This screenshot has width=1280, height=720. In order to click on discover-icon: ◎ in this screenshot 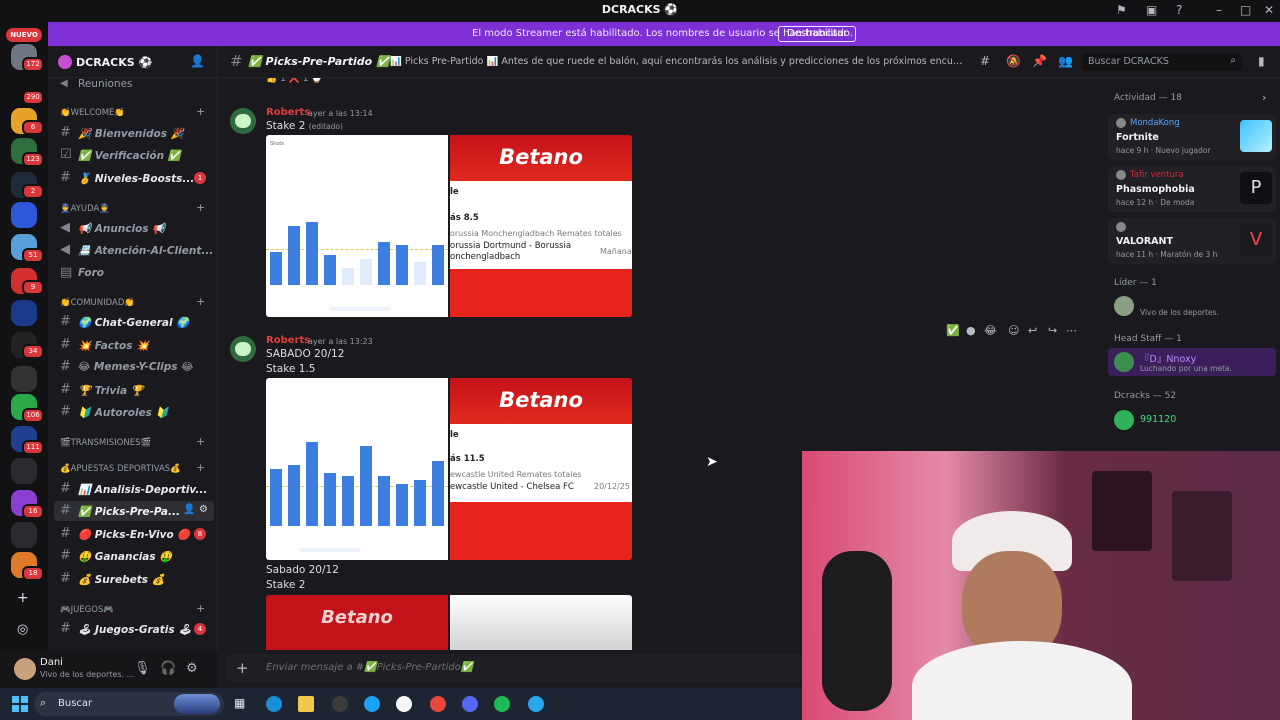, I will do `click(22, 629)`.